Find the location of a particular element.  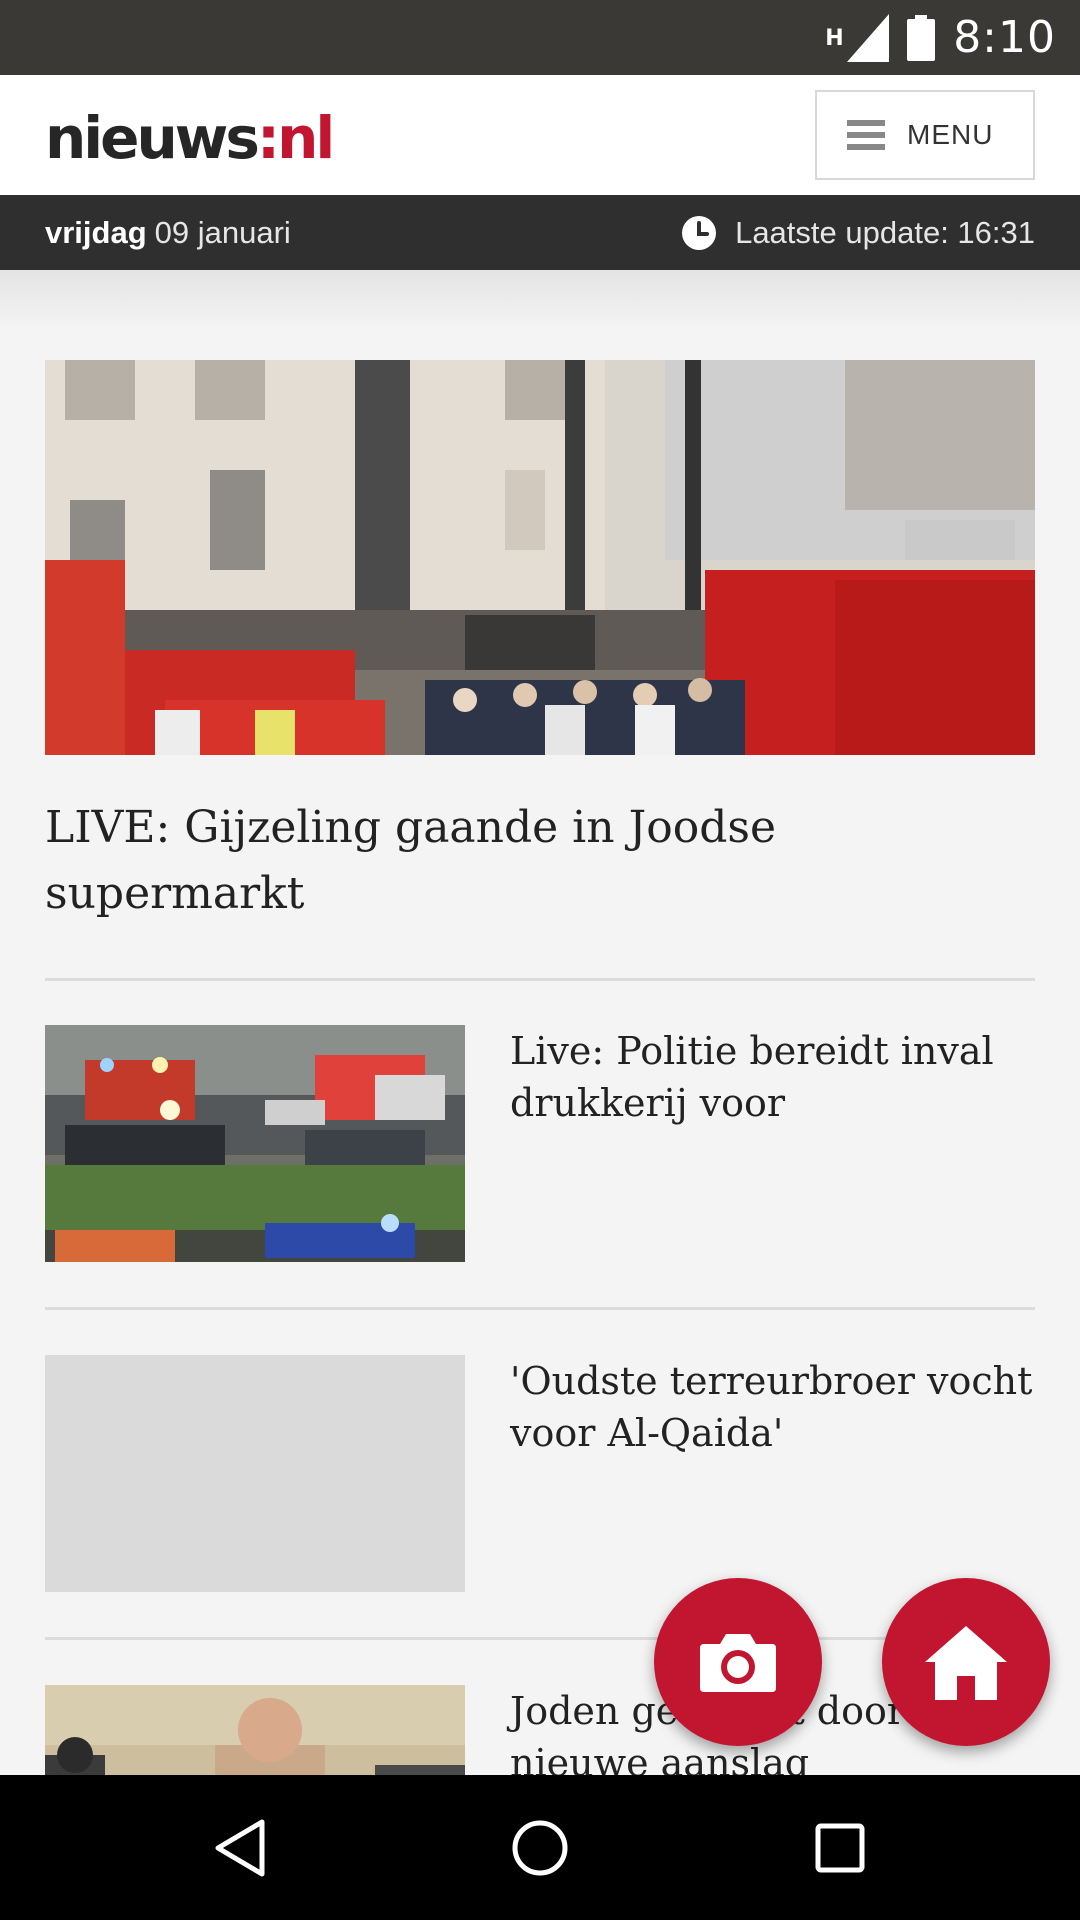

hamburger-icon is located at coordinates (866, 135).